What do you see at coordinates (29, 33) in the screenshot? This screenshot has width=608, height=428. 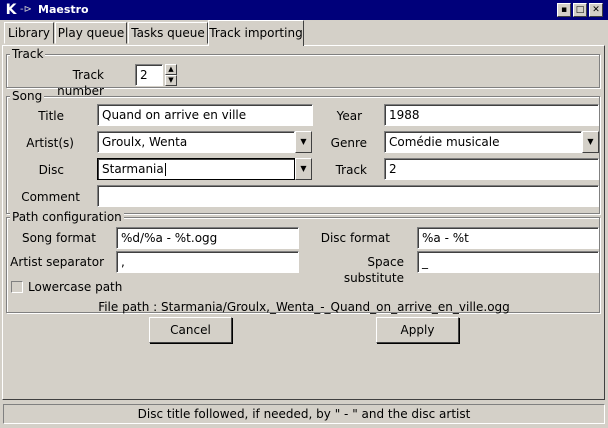 I see `tab-library: Library` at bounding box center [29, 33].